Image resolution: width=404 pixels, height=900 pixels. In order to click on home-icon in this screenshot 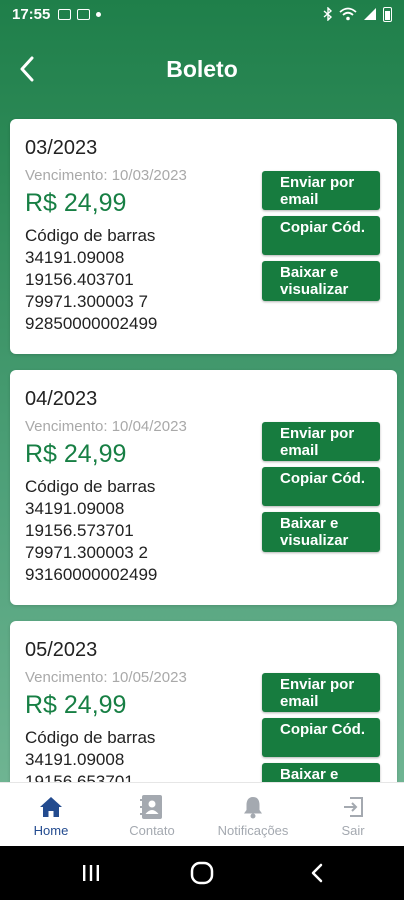, I will do `click(51, 807)`.